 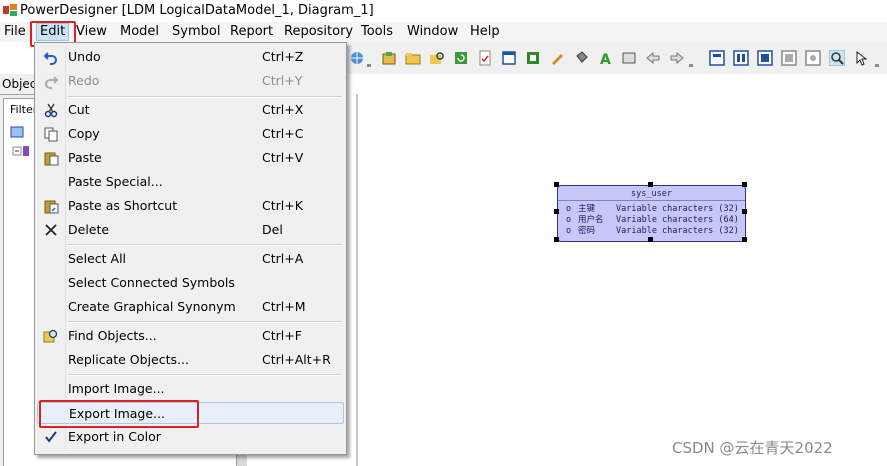 What do you see at coordinates (15, 31) in the screenshot?
I see `menu-file: File` at bounding box center [15, 31].